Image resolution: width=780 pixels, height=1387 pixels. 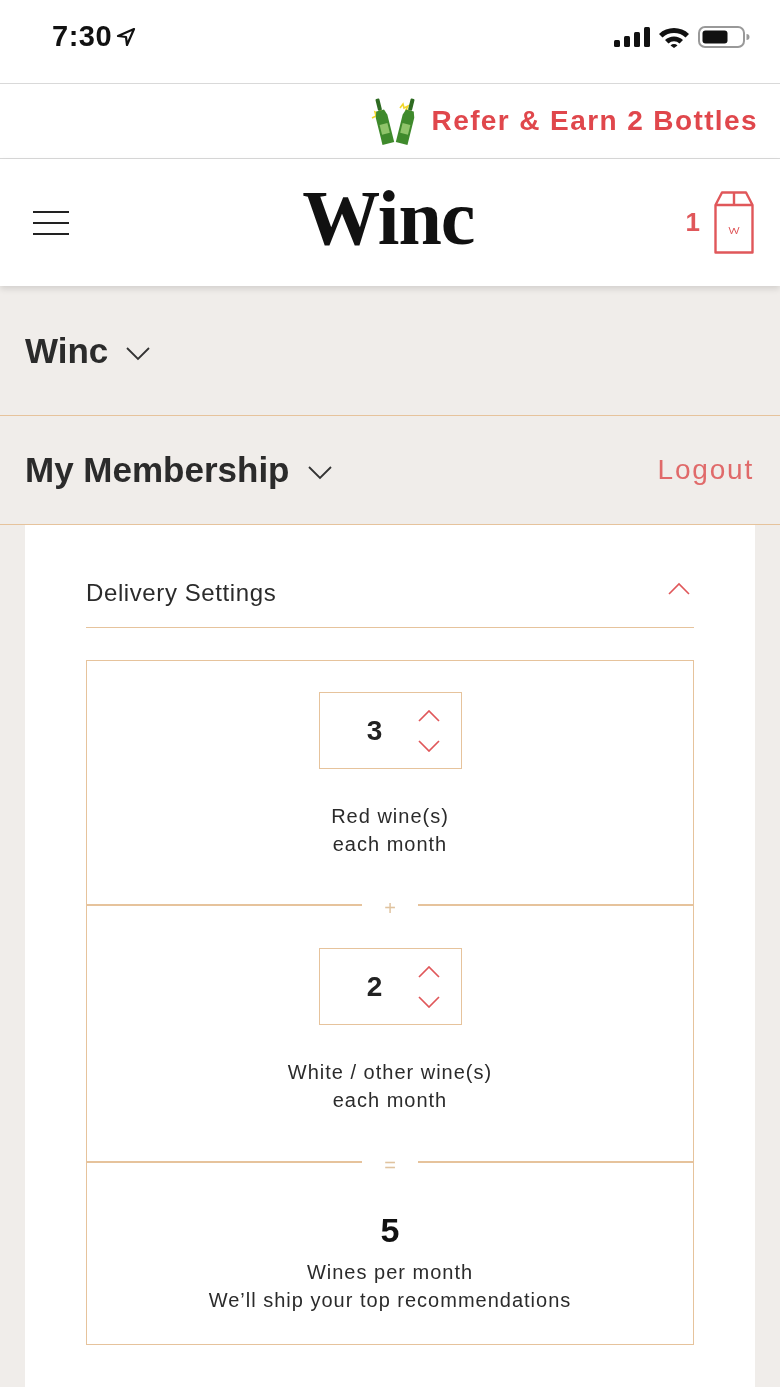 I want to click on cart-count: 1, so click(x=692, y=222).